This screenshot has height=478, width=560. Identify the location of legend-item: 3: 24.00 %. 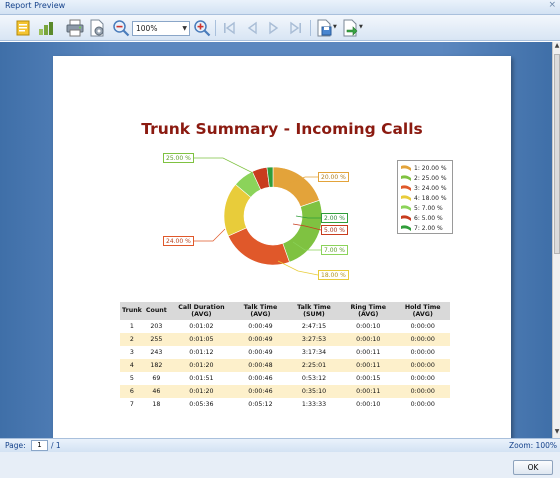
(427, 188).